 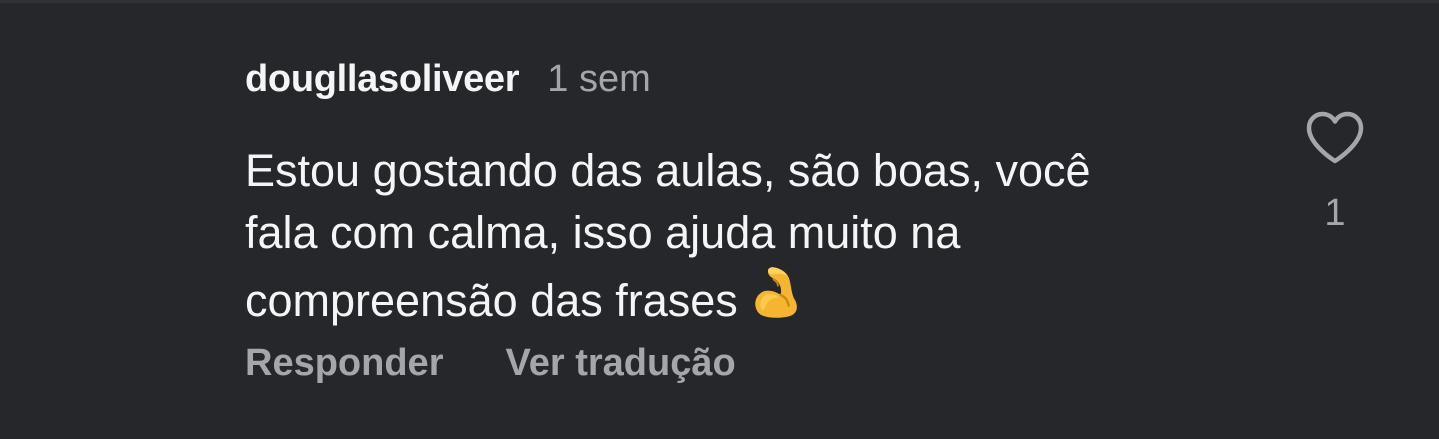 I want to click on comment-username: dougllasoliveer, so click(x=382, y=79).